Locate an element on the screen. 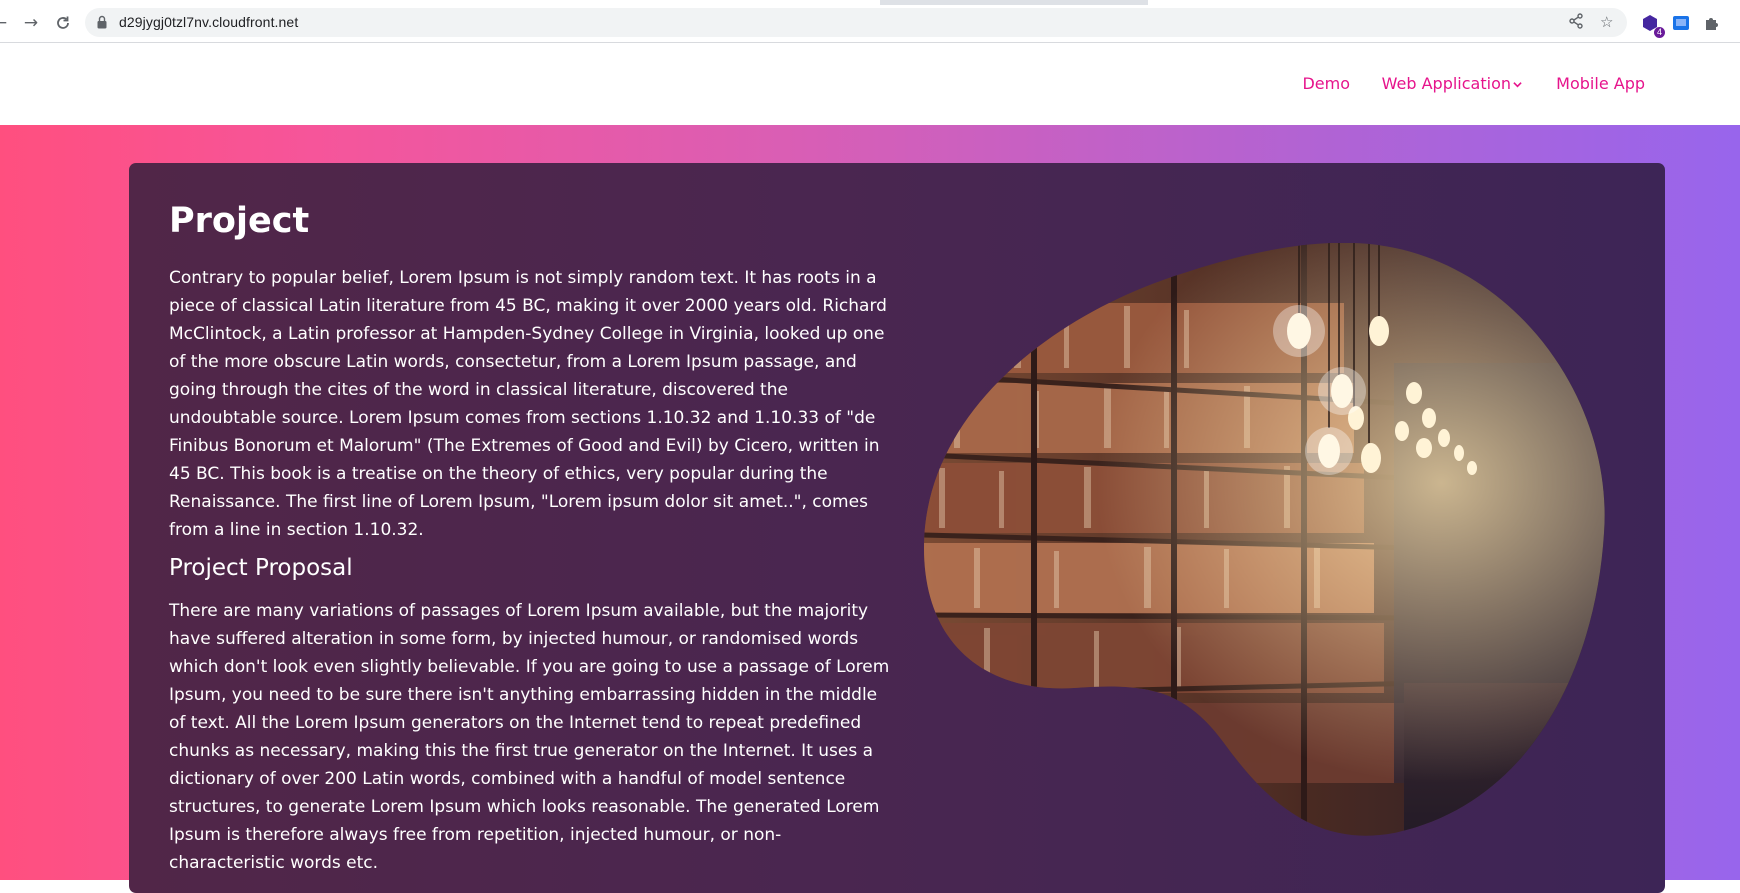 Image resolution: width=1740 pixels, height=893 pixels. nav-link-label: Web Application is located at coordinates (1446, 83).